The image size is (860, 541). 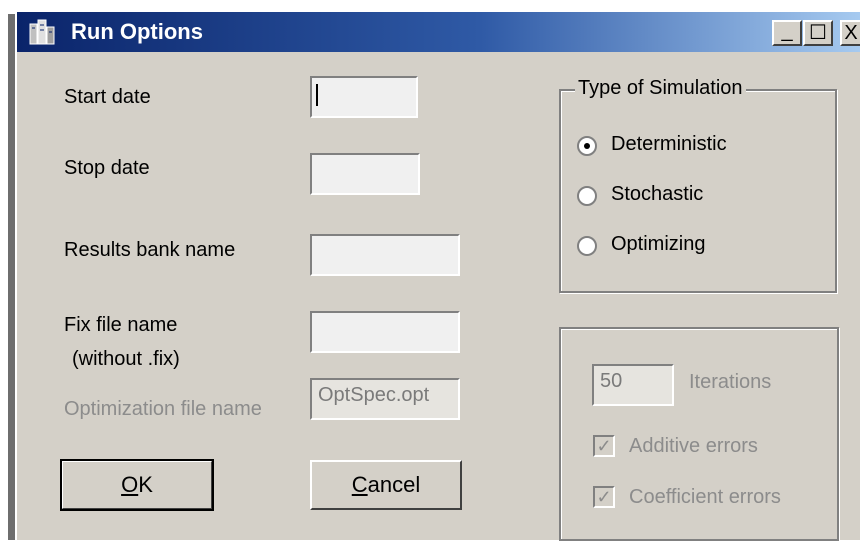 I want to click on results-bank-label: Results bank name, so click(x=150, y=250).